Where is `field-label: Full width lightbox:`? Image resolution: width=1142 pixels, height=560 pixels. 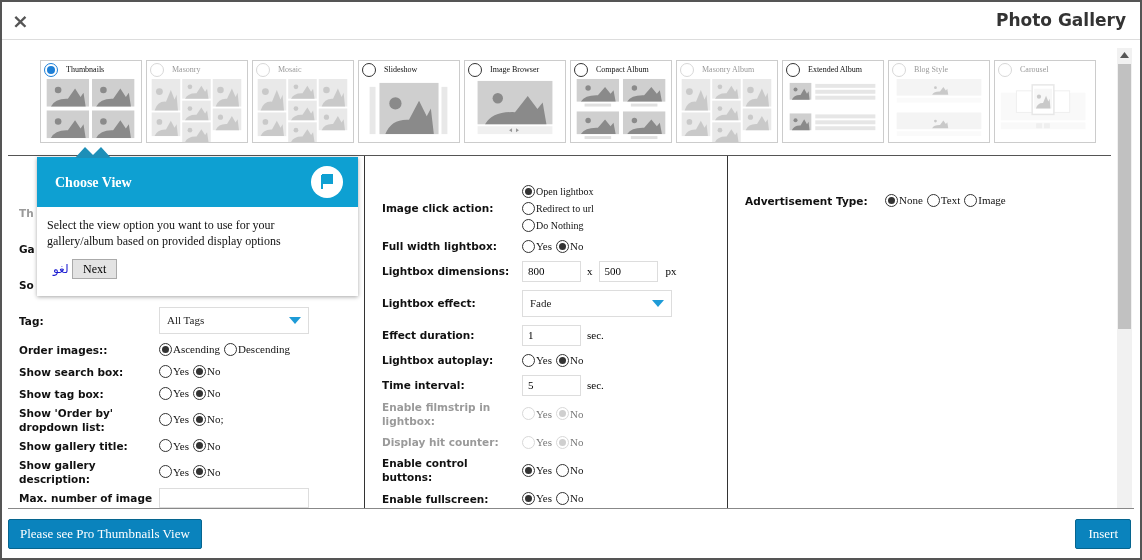
field-label: Full width lightbox: is located at coordinates (440, 246).